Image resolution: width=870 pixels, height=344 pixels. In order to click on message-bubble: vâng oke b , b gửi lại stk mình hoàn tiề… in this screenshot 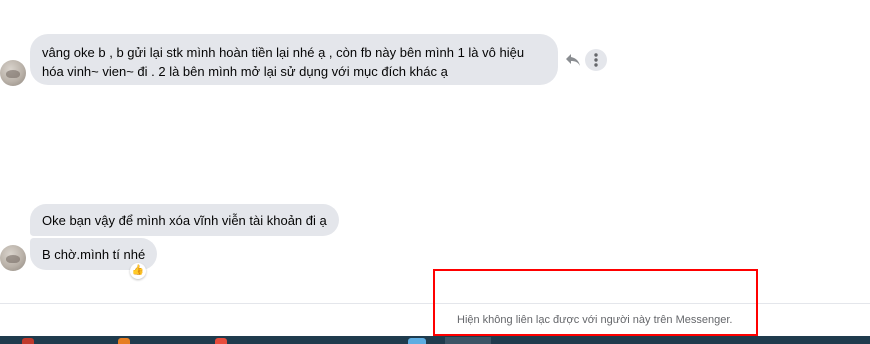, I will do `click(294, 59)`.